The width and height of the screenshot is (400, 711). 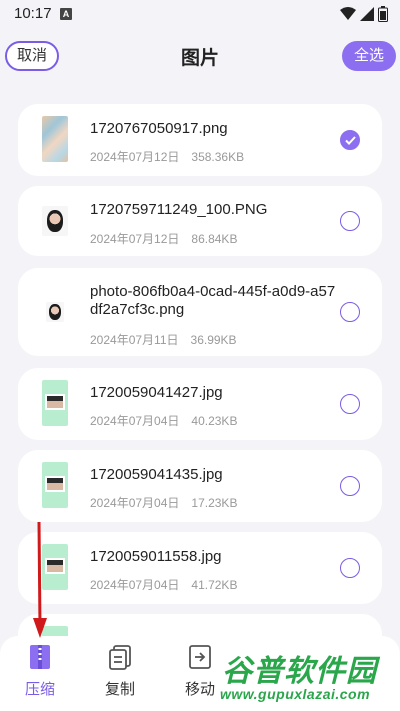 I want to click on wifi-icon, so click(x=348, y=13).